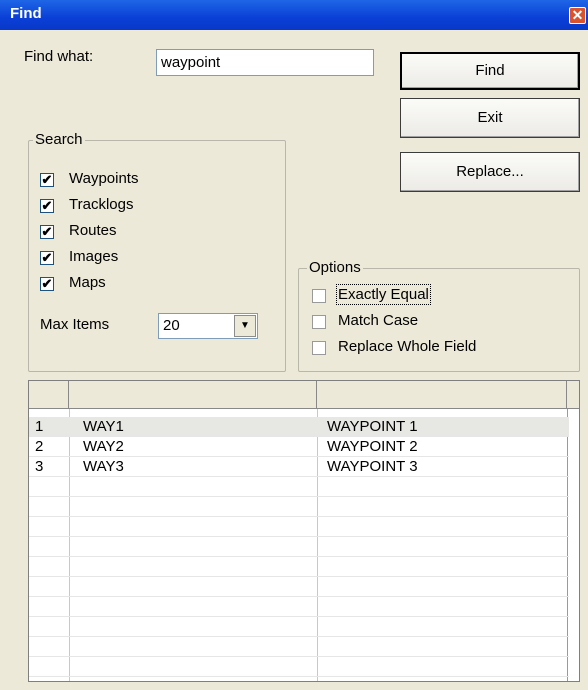  What do you see at coordinates (59, 139) in the screenshot?
I see `search-legend: Search` at bounding box center [59, 139].